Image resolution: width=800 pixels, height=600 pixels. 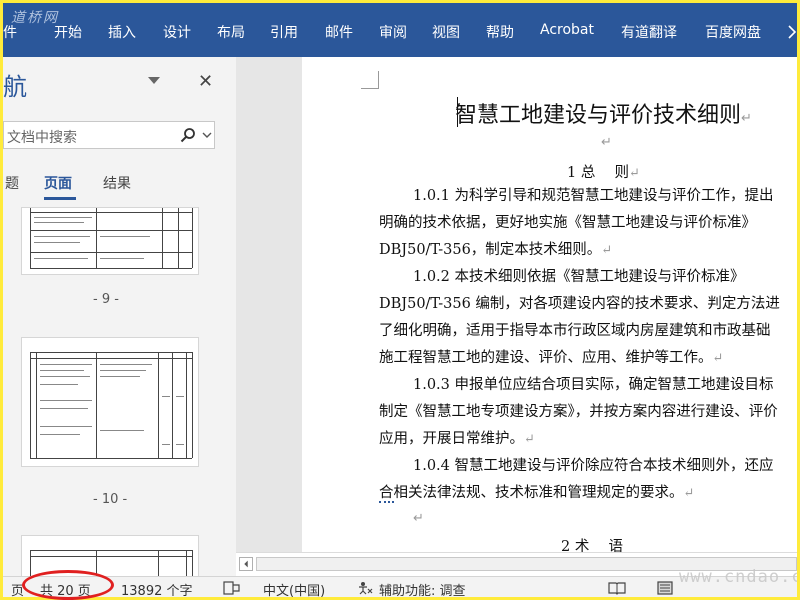 I want to click on menu-view: 视图, so click(x=446, y=32).